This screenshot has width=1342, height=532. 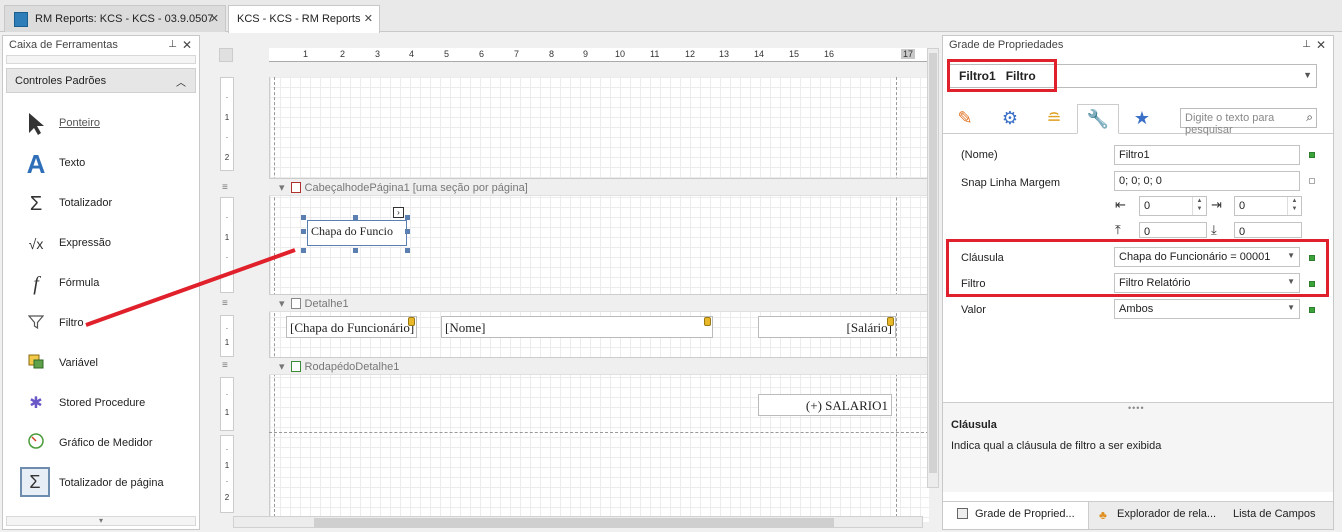 I want to click on property-label: Cláusula, so click(x=982, y=258).